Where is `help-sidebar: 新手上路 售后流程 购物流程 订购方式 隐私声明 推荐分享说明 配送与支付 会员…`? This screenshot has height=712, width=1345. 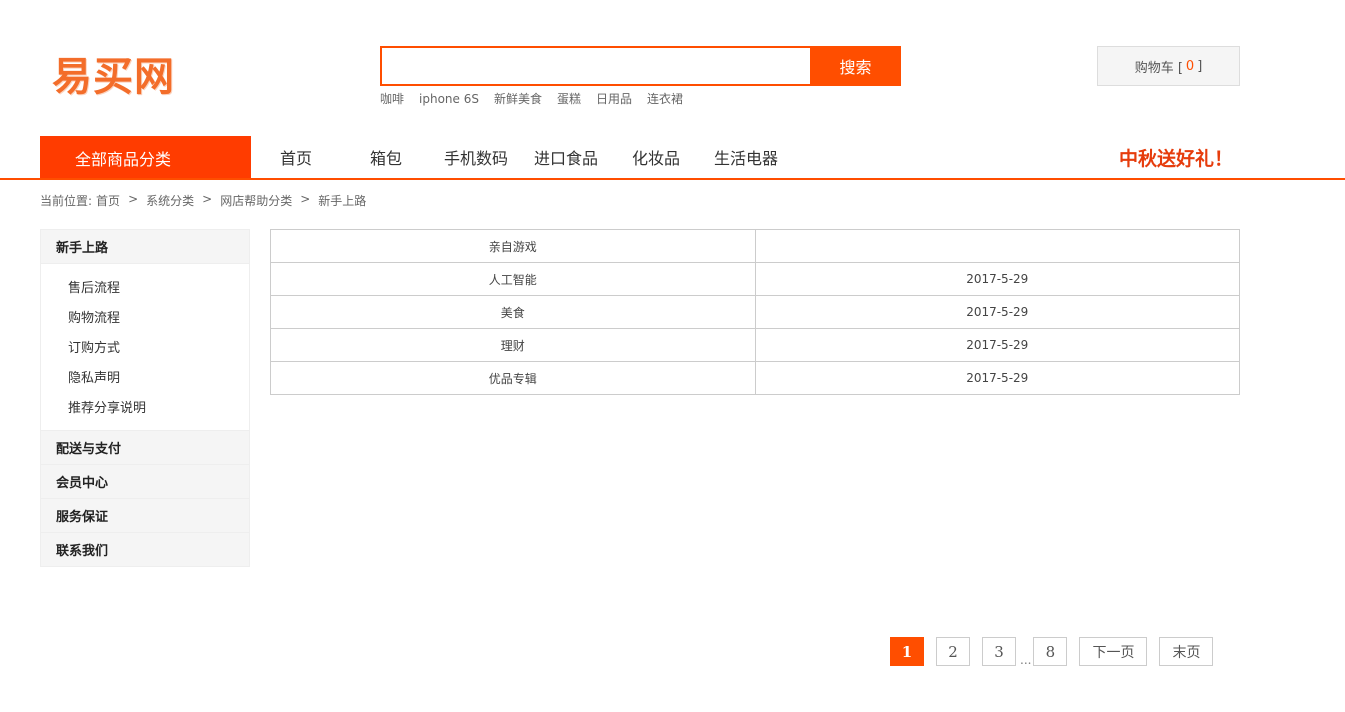
help-sidebar: 新手上路 售后流程 购物流程 订购方式 隐私声明 推荐分享说明 配送与支付 会员… is located at coordinates (145, 398).